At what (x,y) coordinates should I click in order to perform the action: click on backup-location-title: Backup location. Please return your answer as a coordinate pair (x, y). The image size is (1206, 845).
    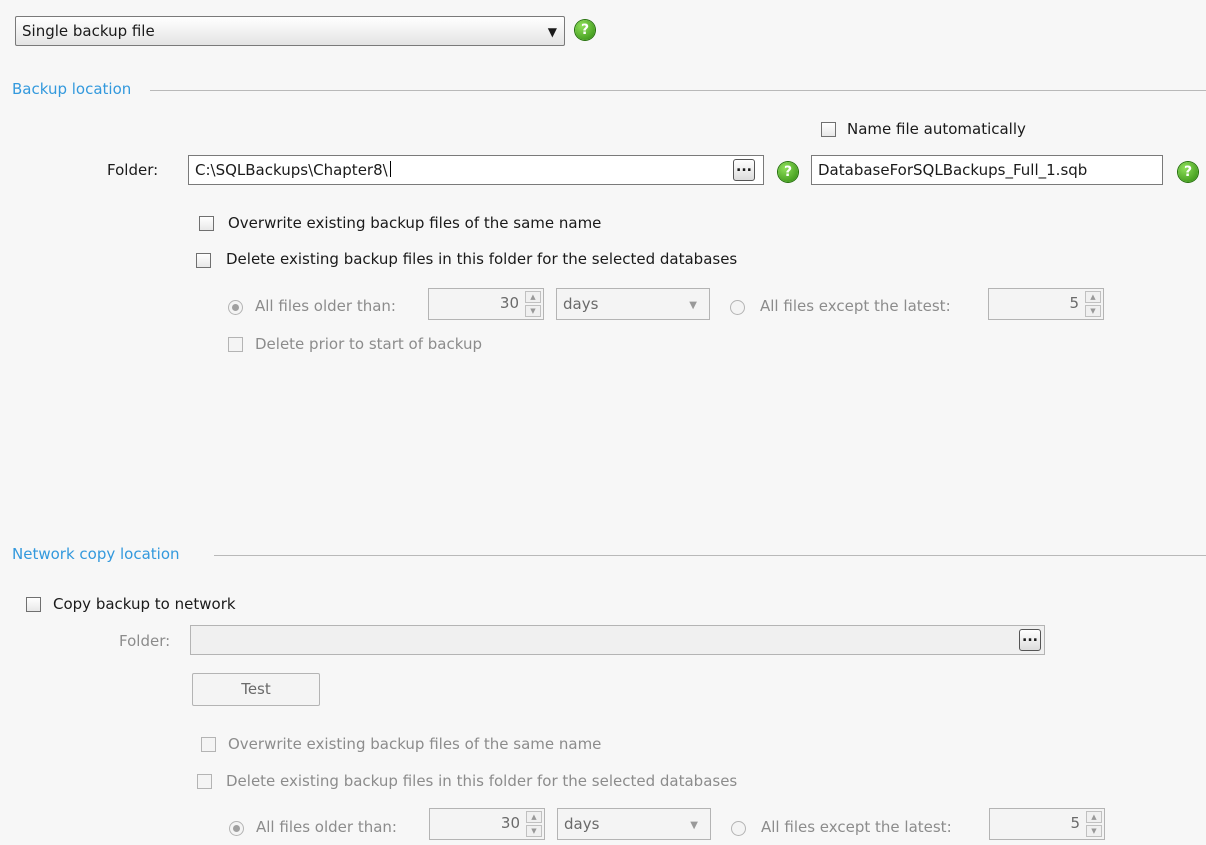
    Looking at the image, I should click on (76, 89).